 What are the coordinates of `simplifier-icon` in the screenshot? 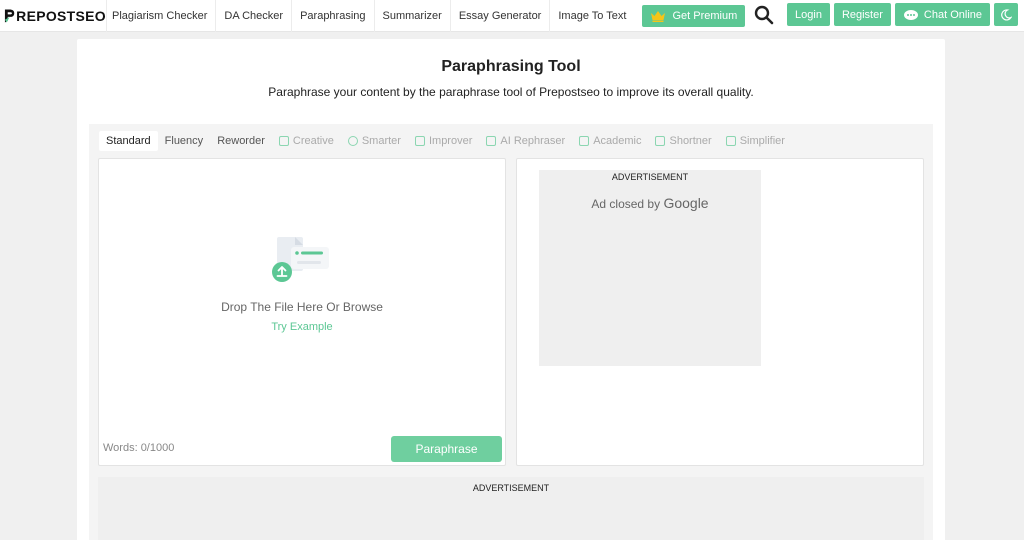 It's located at (730, 141).